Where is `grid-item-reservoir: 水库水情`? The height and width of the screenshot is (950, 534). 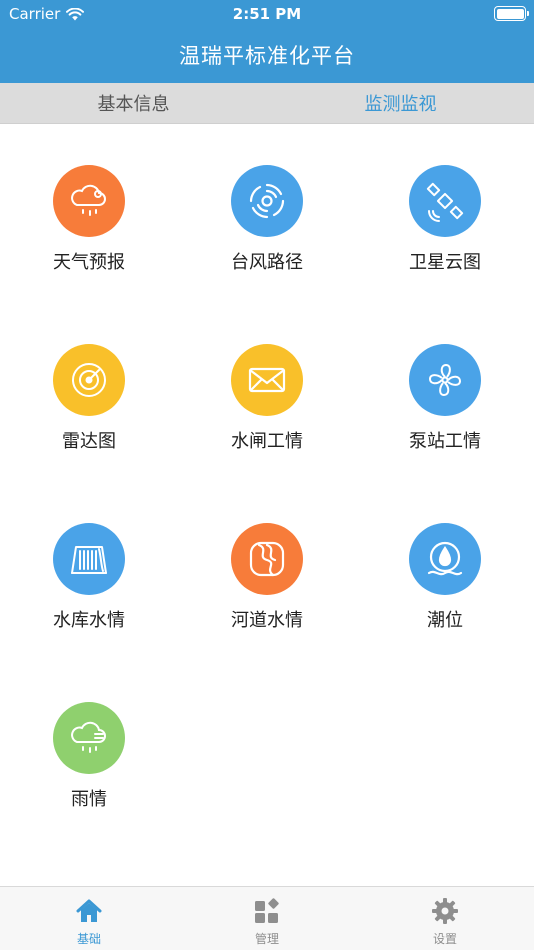 grid-item-reservoir: 水库水情 is located at coordinates (89, 593).